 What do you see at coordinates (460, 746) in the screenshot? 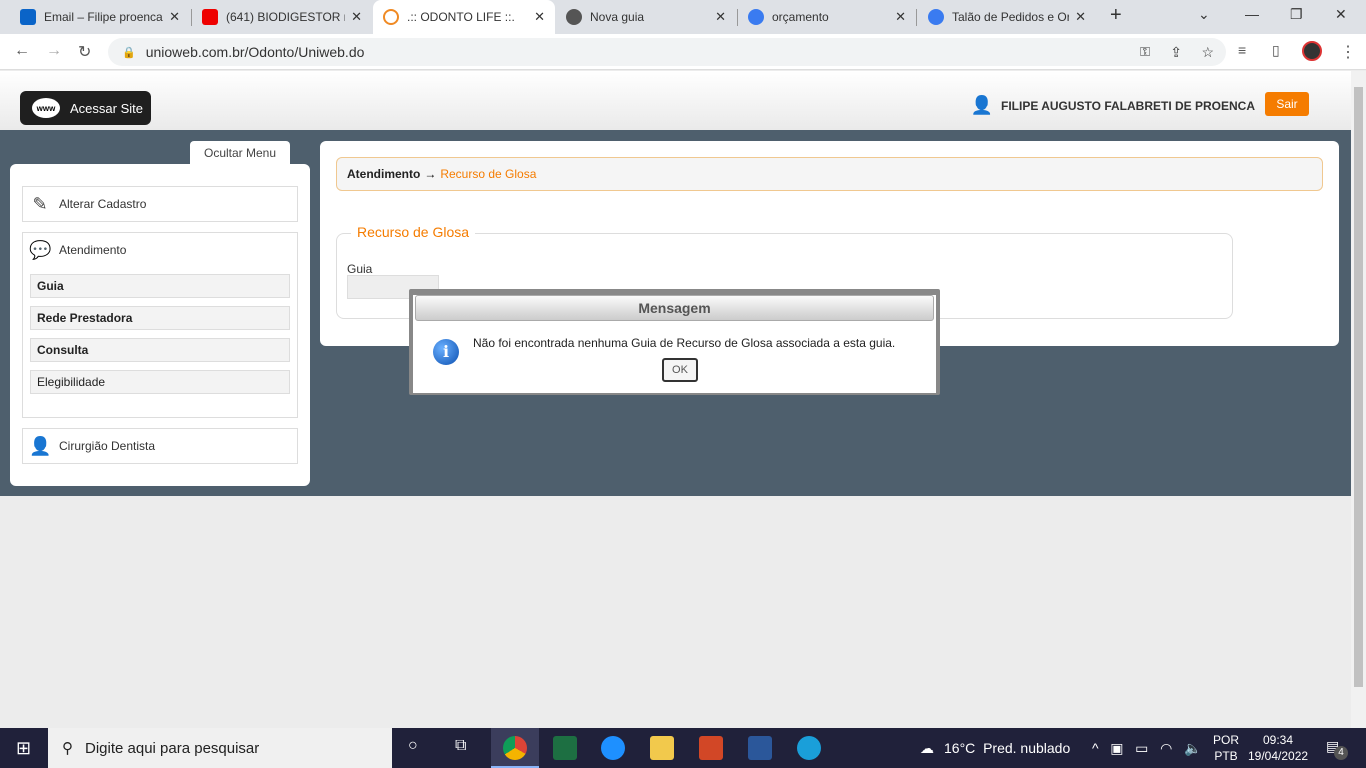
I see `task-view-icon: ⧉` at bounding box center [460, 746].